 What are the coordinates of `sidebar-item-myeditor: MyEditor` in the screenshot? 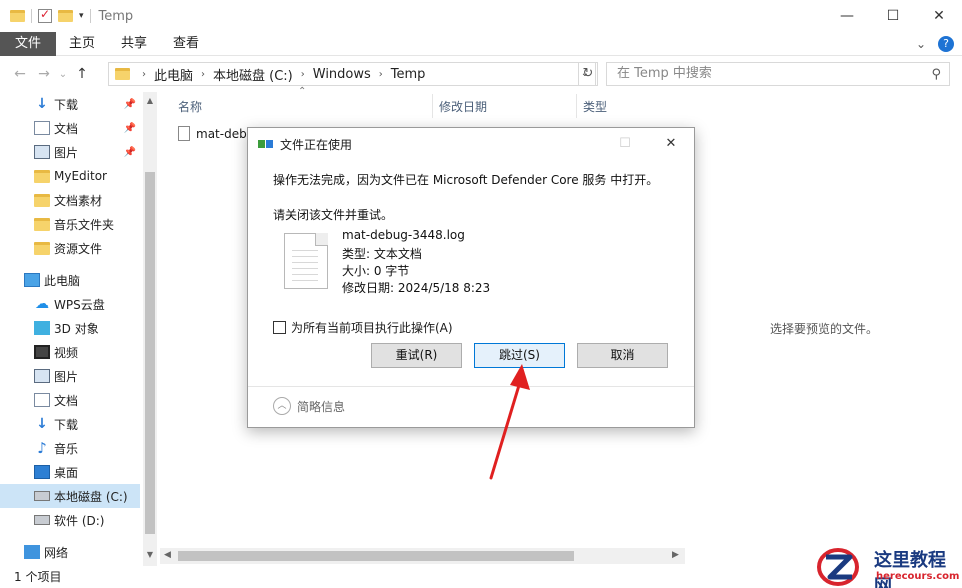 It's located at (70, 176).